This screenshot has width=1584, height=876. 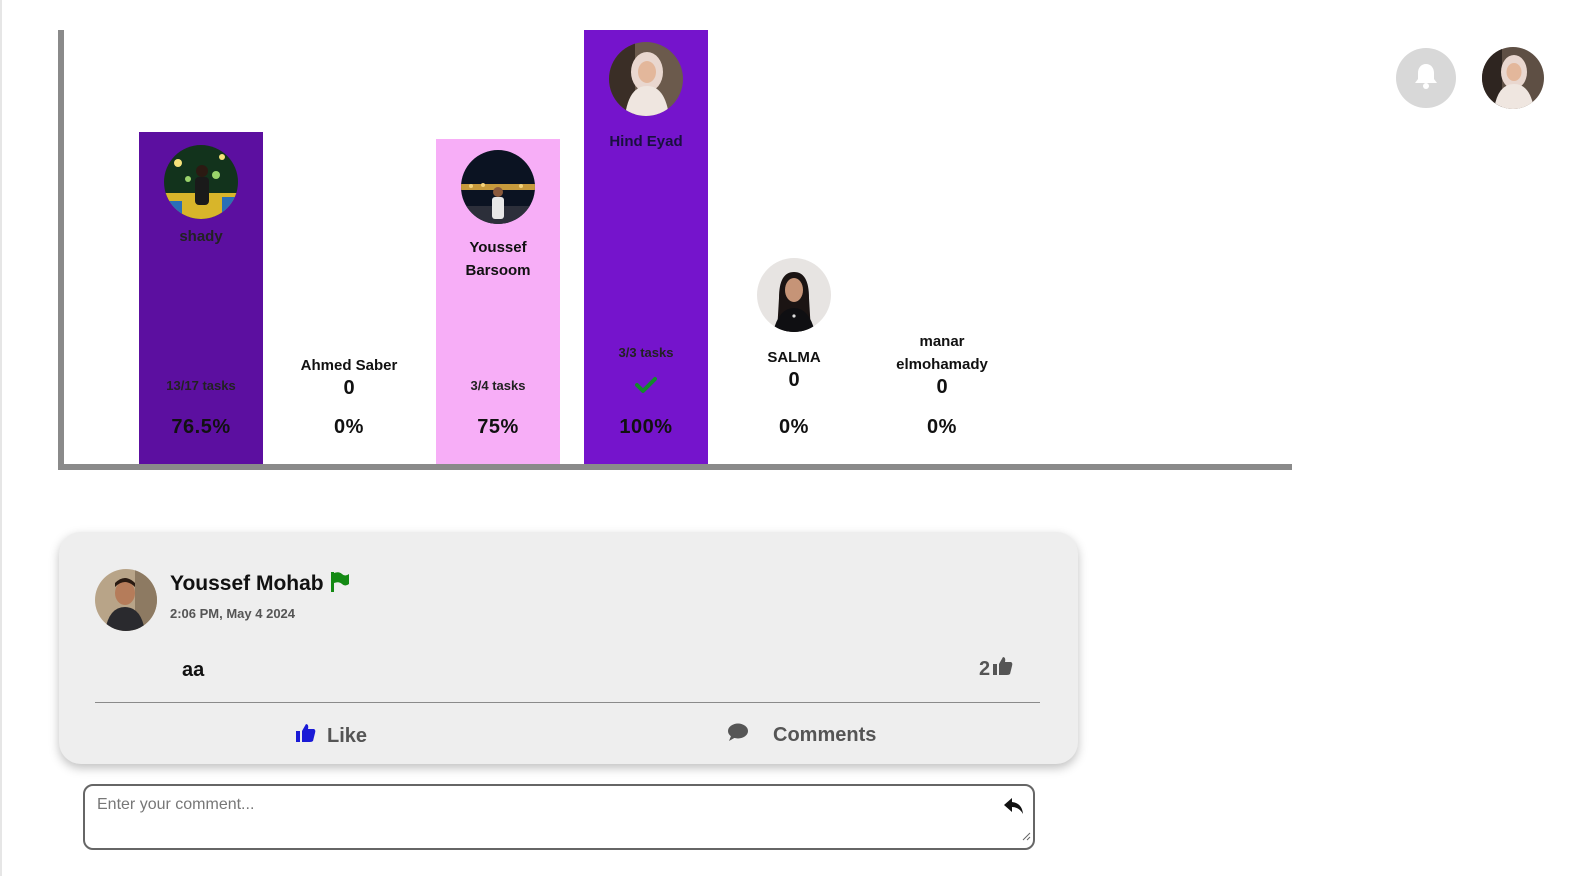 What do you see at coordinates (340, 584) in the screenshot?
I see `flag-icon` at bounding box center [340, 584].